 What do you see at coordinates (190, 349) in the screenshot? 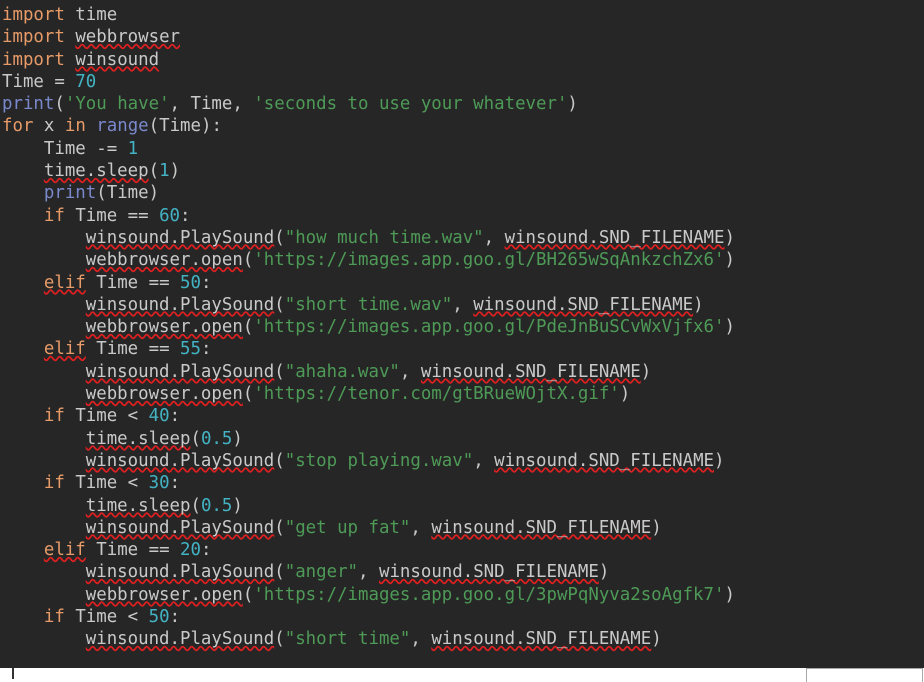
I see `code-token: 55` at bounding box center [190, 349].